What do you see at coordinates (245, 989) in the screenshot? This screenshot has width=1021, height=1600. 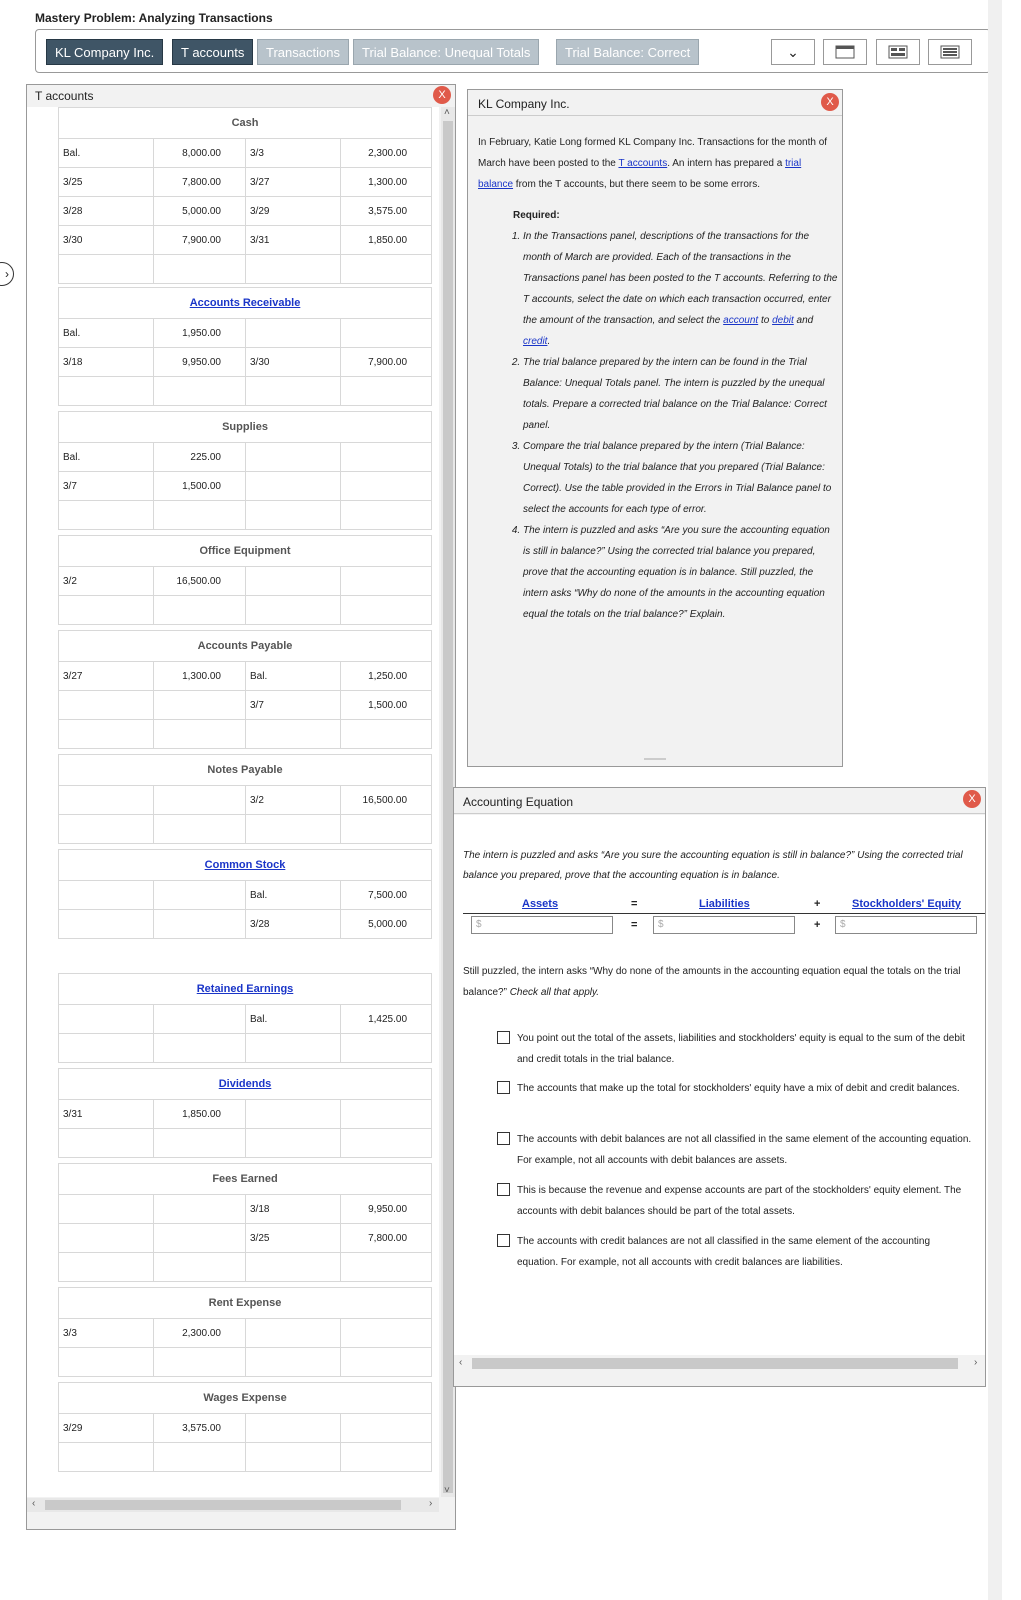 I see `account-title: Retained Earnings` at bounding box center [245, 989].